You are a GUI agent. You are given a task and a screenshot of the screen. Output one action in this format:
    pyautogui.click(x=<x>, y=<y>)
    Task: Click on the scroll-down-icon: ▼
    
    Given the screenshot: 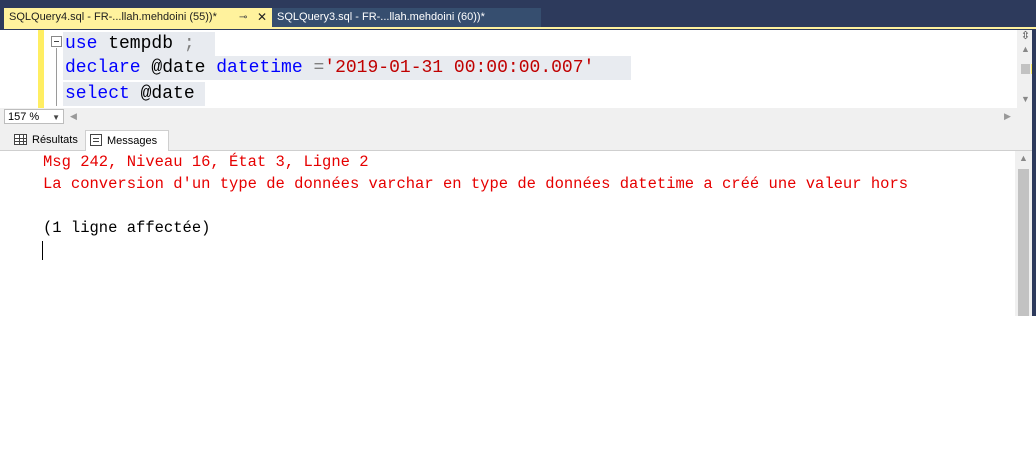 What is the action you would take?
    pyautogui.click(x=1025, y=99)
    